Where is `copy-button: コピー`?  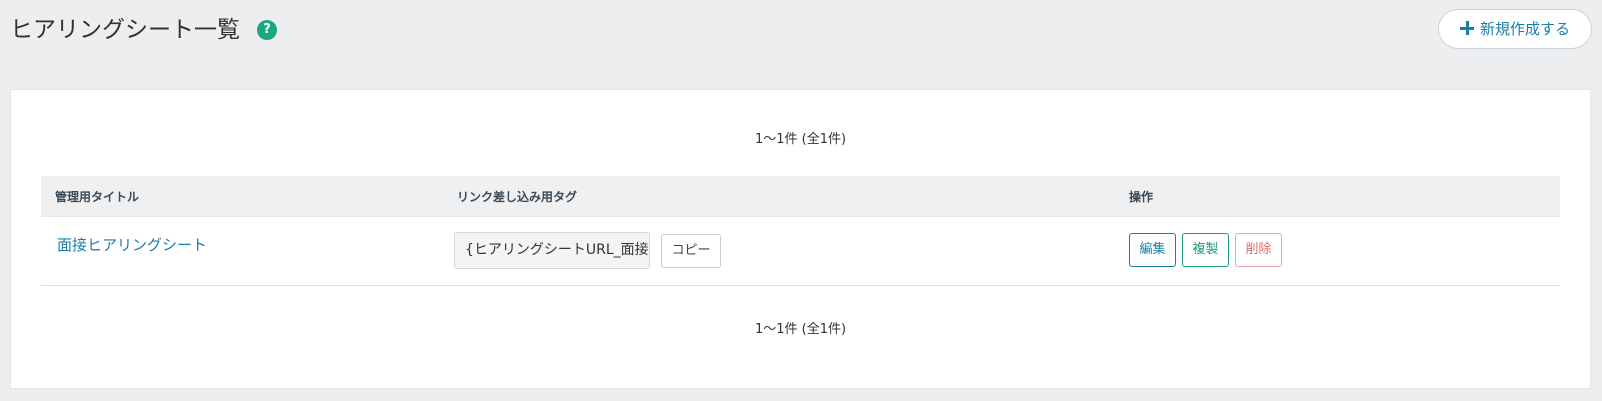
copy-button: コピー is located at coordinates (691, 251).